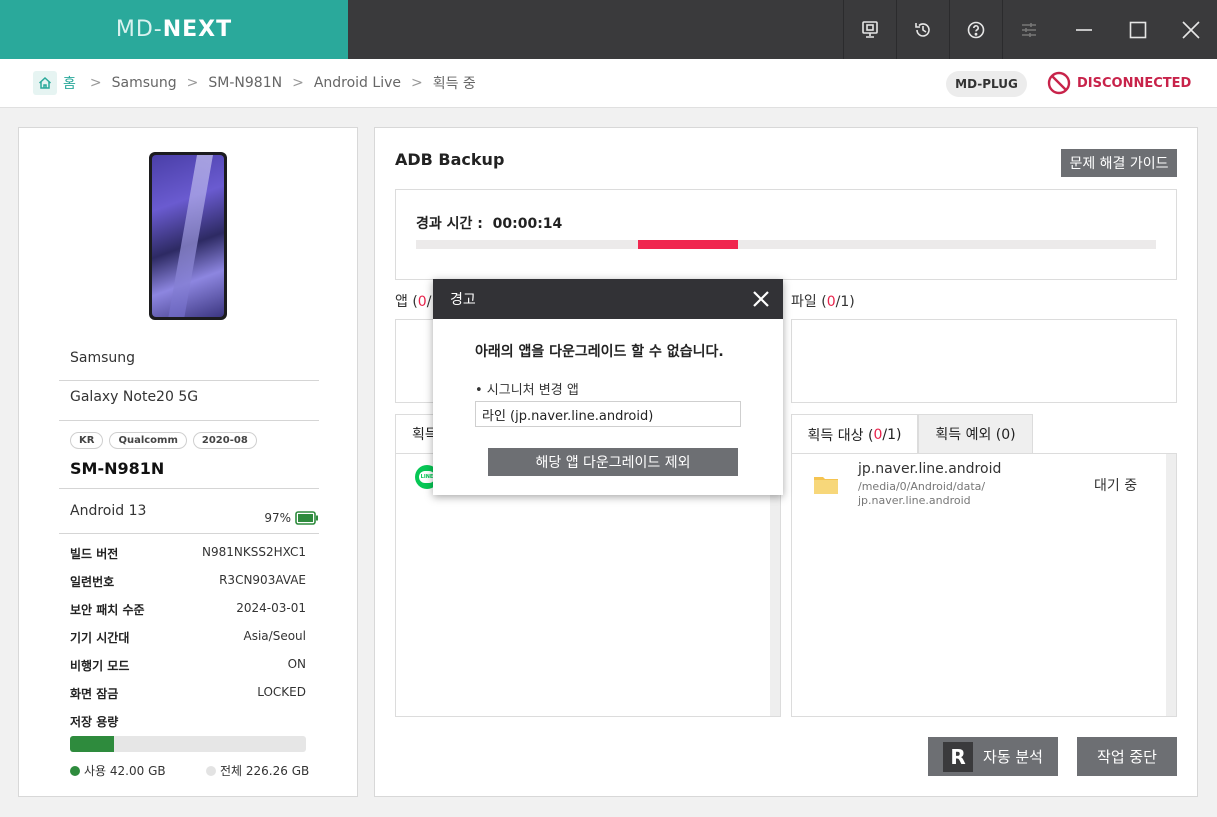 This screenshot has width=1217, height=817. What do you see at coordinates (189, 405) in the screenshot?
I see `device-model-name: Galaxy Note20 5G` at bounding box center [189, 405].